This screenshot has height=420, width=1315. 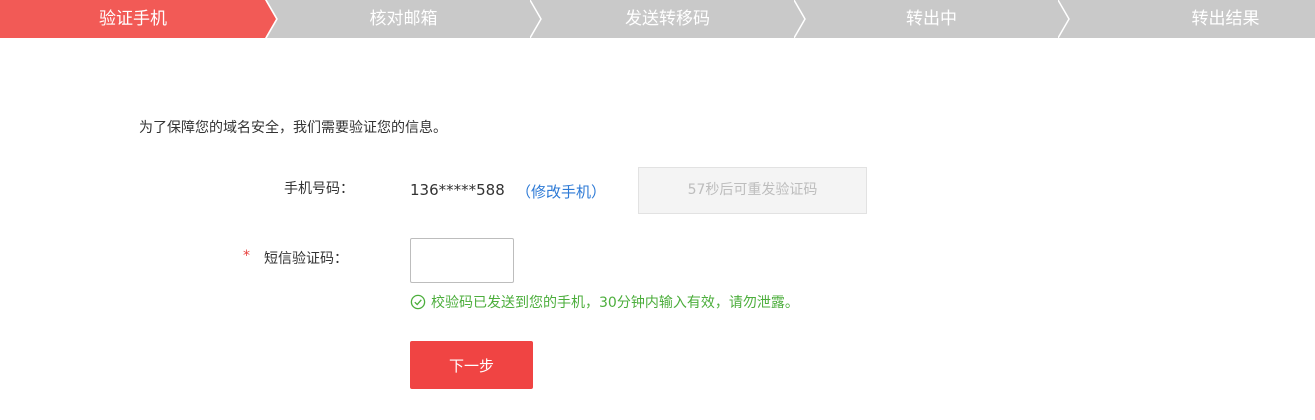 I want to click on step-label: 转出中, so click(x=931, y=19).